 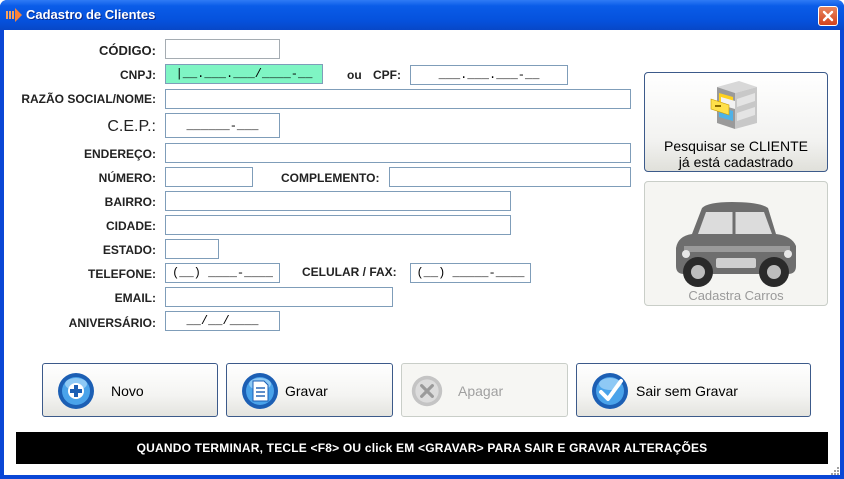 I want to click on email-field, so click(x=279, y=297).